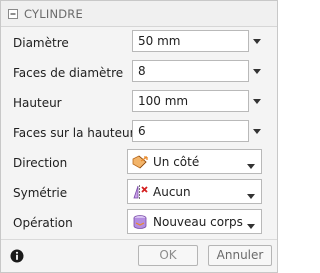 This screenshot has height=273, width=320. I want to click on symmetry-row: Symétrie Aucun, so click(139, 193).